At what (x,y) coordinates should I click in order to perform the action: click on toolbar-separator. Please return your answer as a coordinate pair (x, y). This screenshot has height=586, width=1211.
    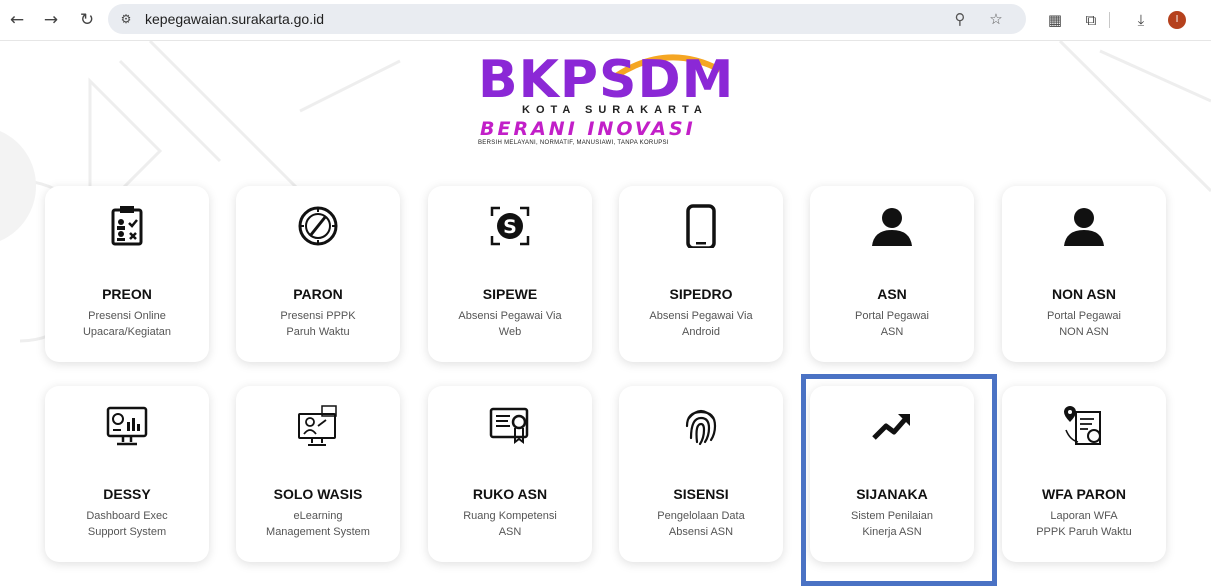
    Looking at the image, I should click on (1109, 20).